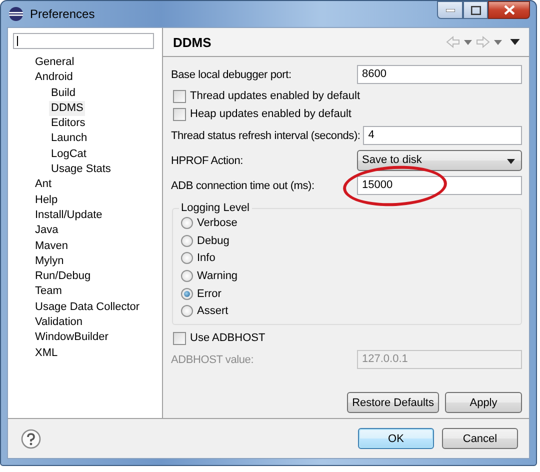  Describe the element at coordinates (439, 160) in the screenshot. I see `dropdown: Save to disk` at that location.